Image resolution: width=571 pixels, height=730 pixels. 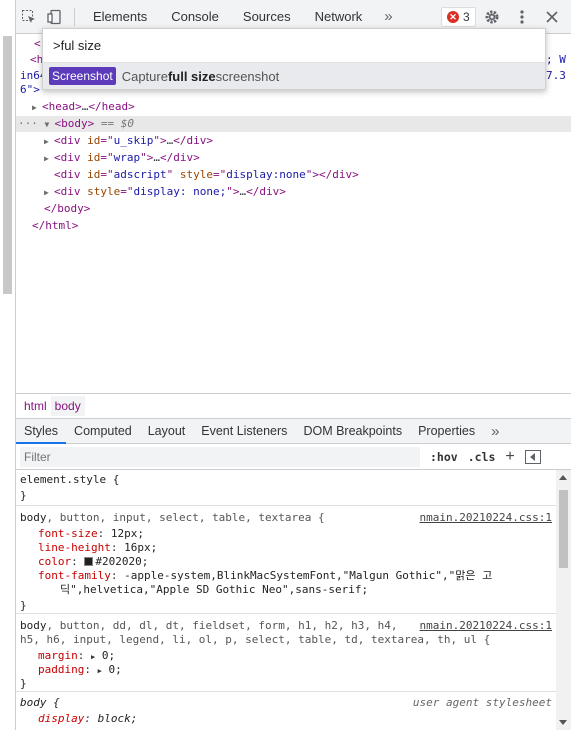 What do you see at coordinates (35, 406) in the screenshot?
I see `breadcrumb-html: html` at bounding box center [35, 406].